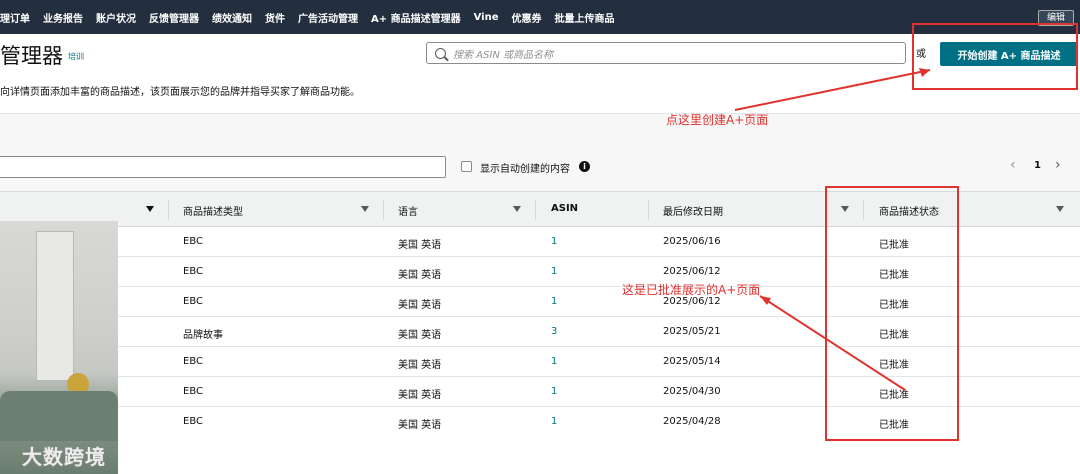 This screenshot has width=1080, height=474. Describe the element at coordinates (486, 17) in the screenshot. I see `nav-item-vine: Vine` at that location.